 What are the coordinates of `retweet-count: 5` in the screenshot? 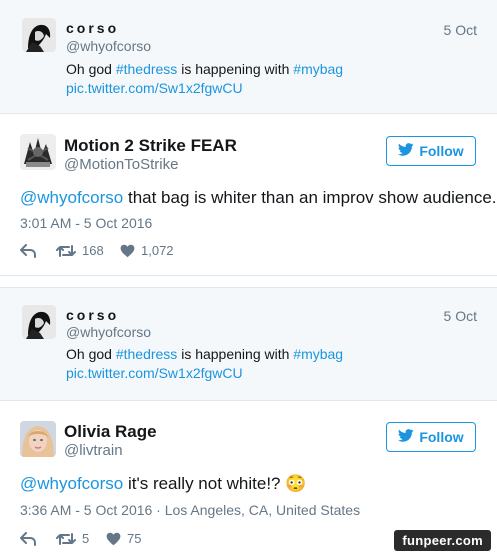 It's located at (86, 538).